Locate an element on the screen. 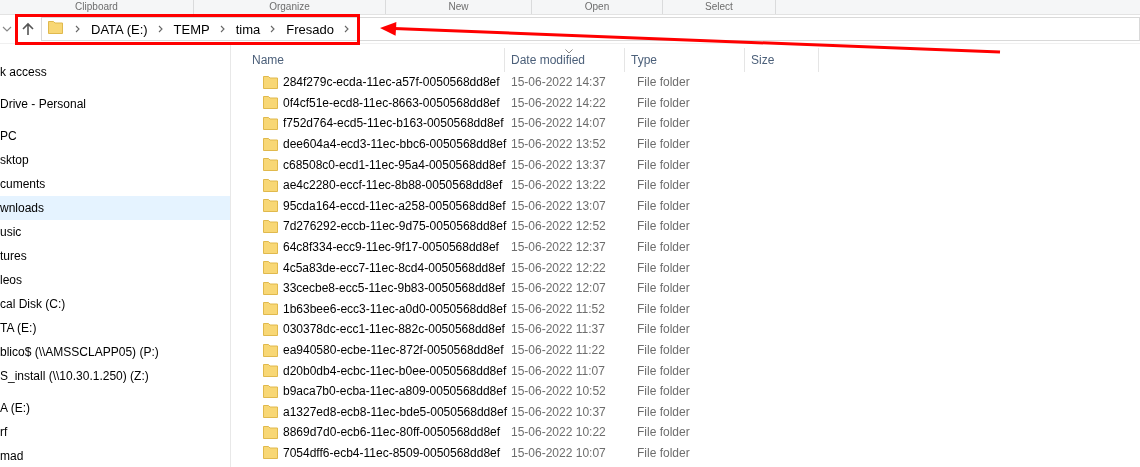 Image resolution: width=1140 pixels, height=467 pixels. column-header: Type is located at coordinates (685, 60).